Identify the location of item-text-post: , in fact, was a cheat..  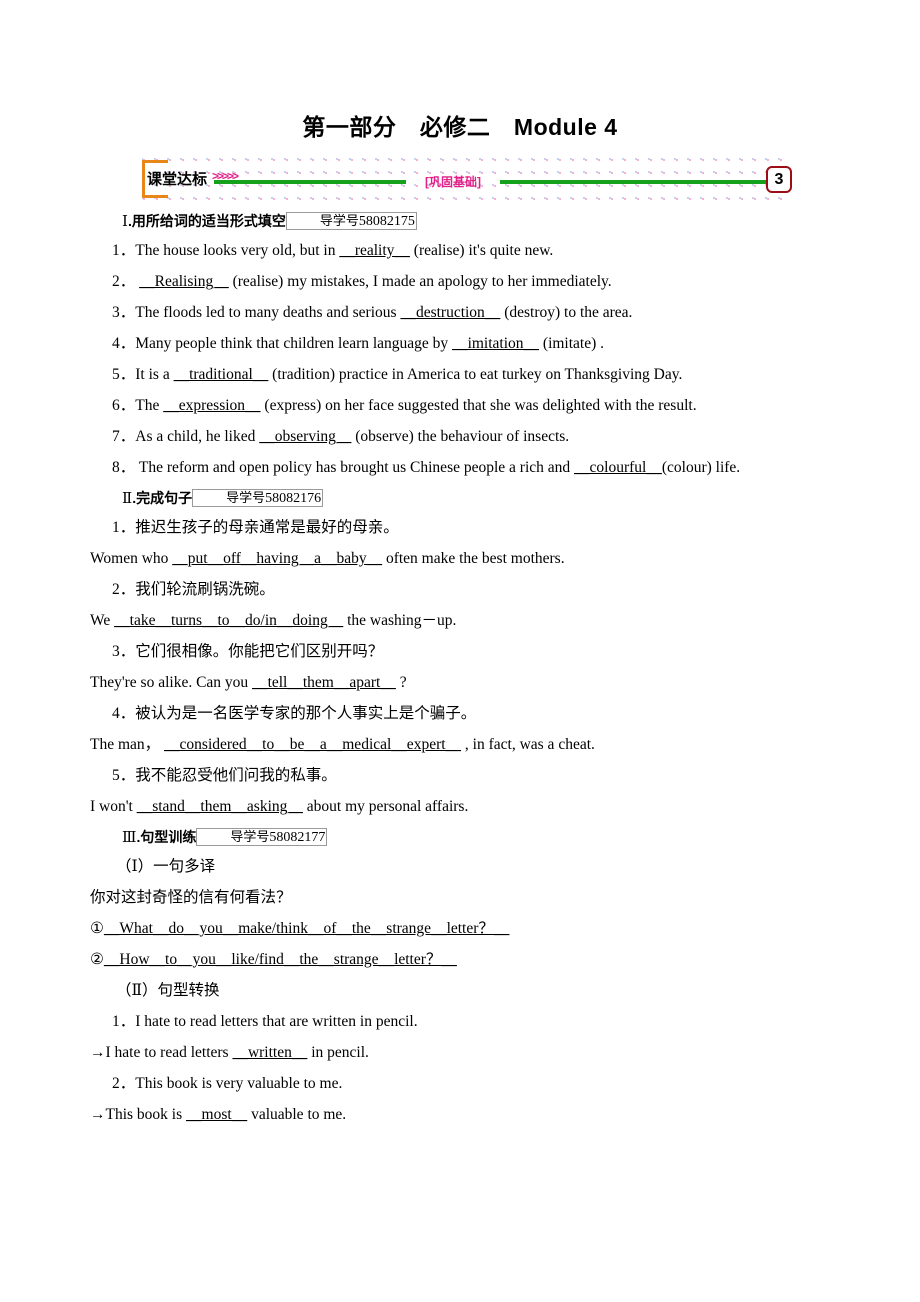
(528, 744).